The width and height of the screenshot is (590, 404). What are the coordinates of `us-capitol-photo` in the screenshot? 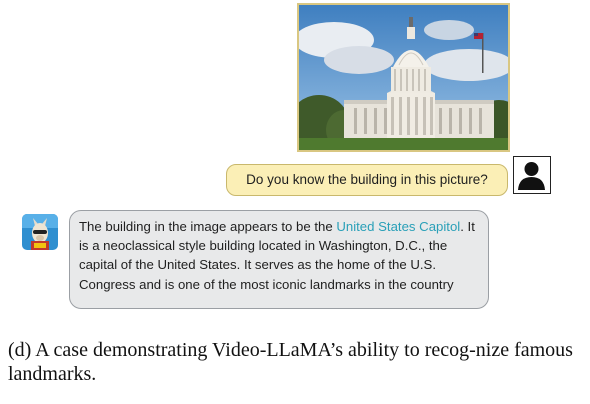 It's located at (403, 77).